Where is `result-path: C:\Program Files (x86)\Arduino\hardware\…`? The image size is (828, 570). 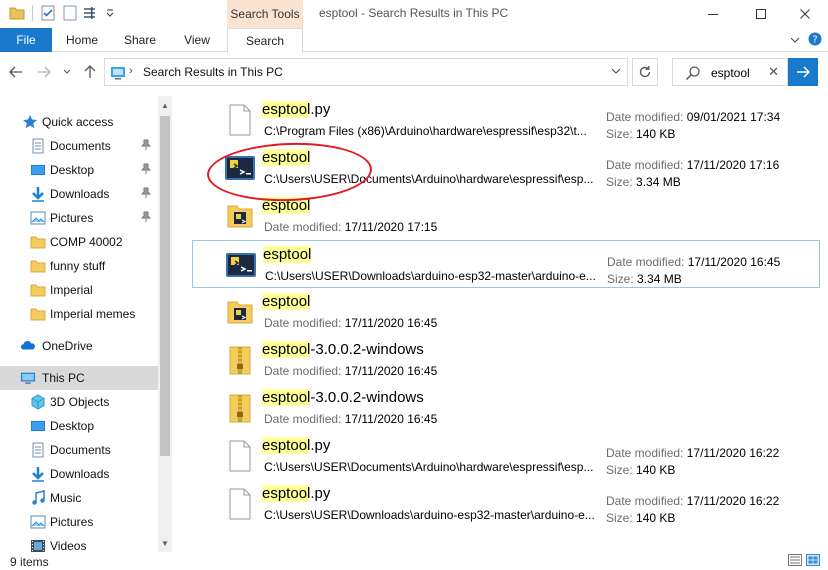 result-path: C:\Program Files (x86)\Arduino\hardware\… is located at coordinates (425, 131).